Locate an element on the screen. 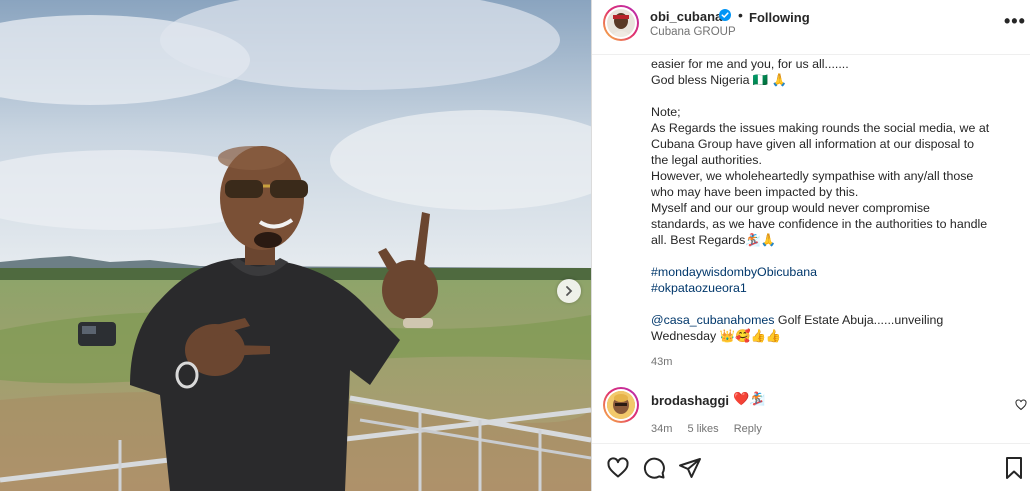 The height and width of the screenshot is (491, 1030). next-image-button is located at coordinates (569, 291).